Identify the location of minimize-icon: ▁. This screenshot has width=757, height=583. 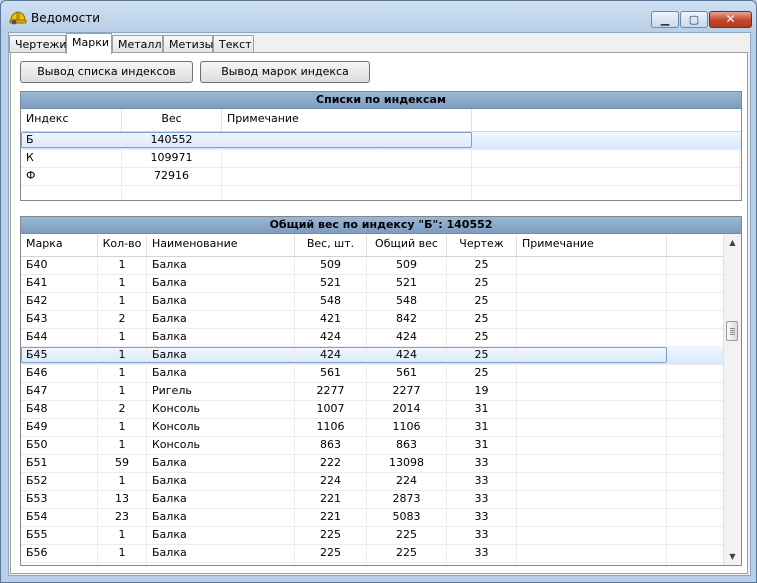
(665, 19).